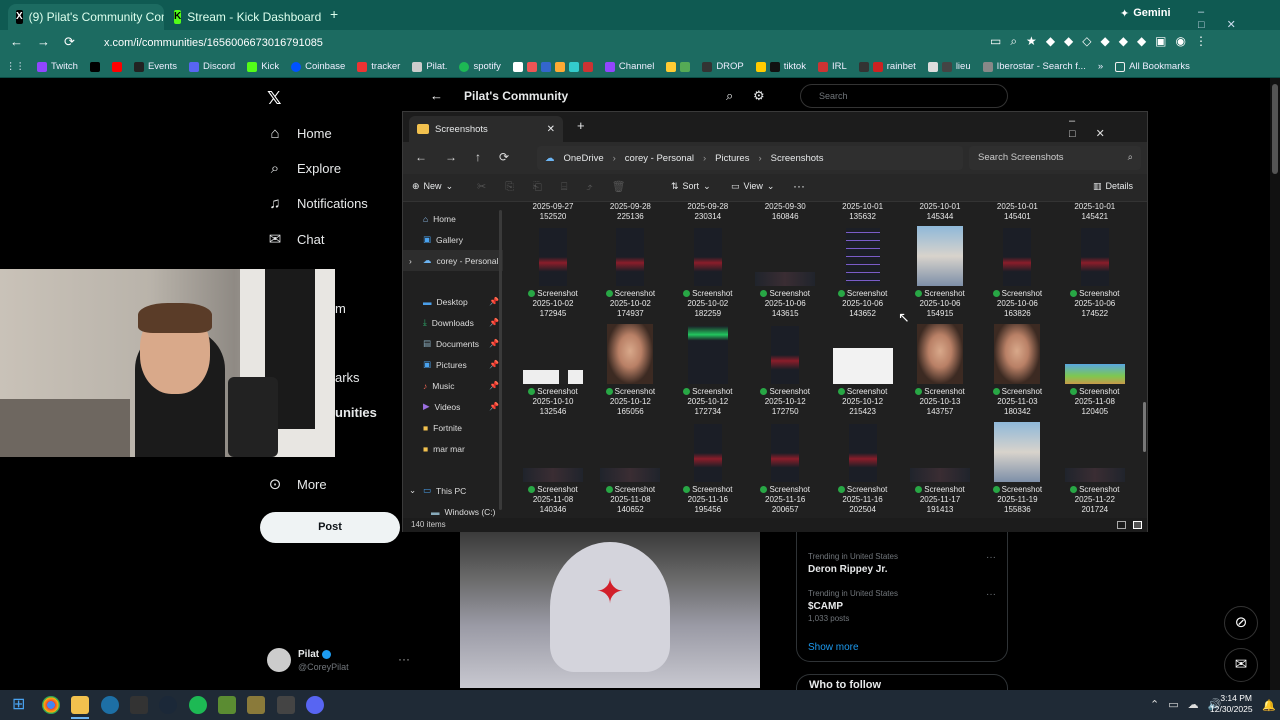 The width and height of the screenshot is (1280, 720). I want to click on file-item: Screenshot 2025-10-13 143757, so click(940, 369).